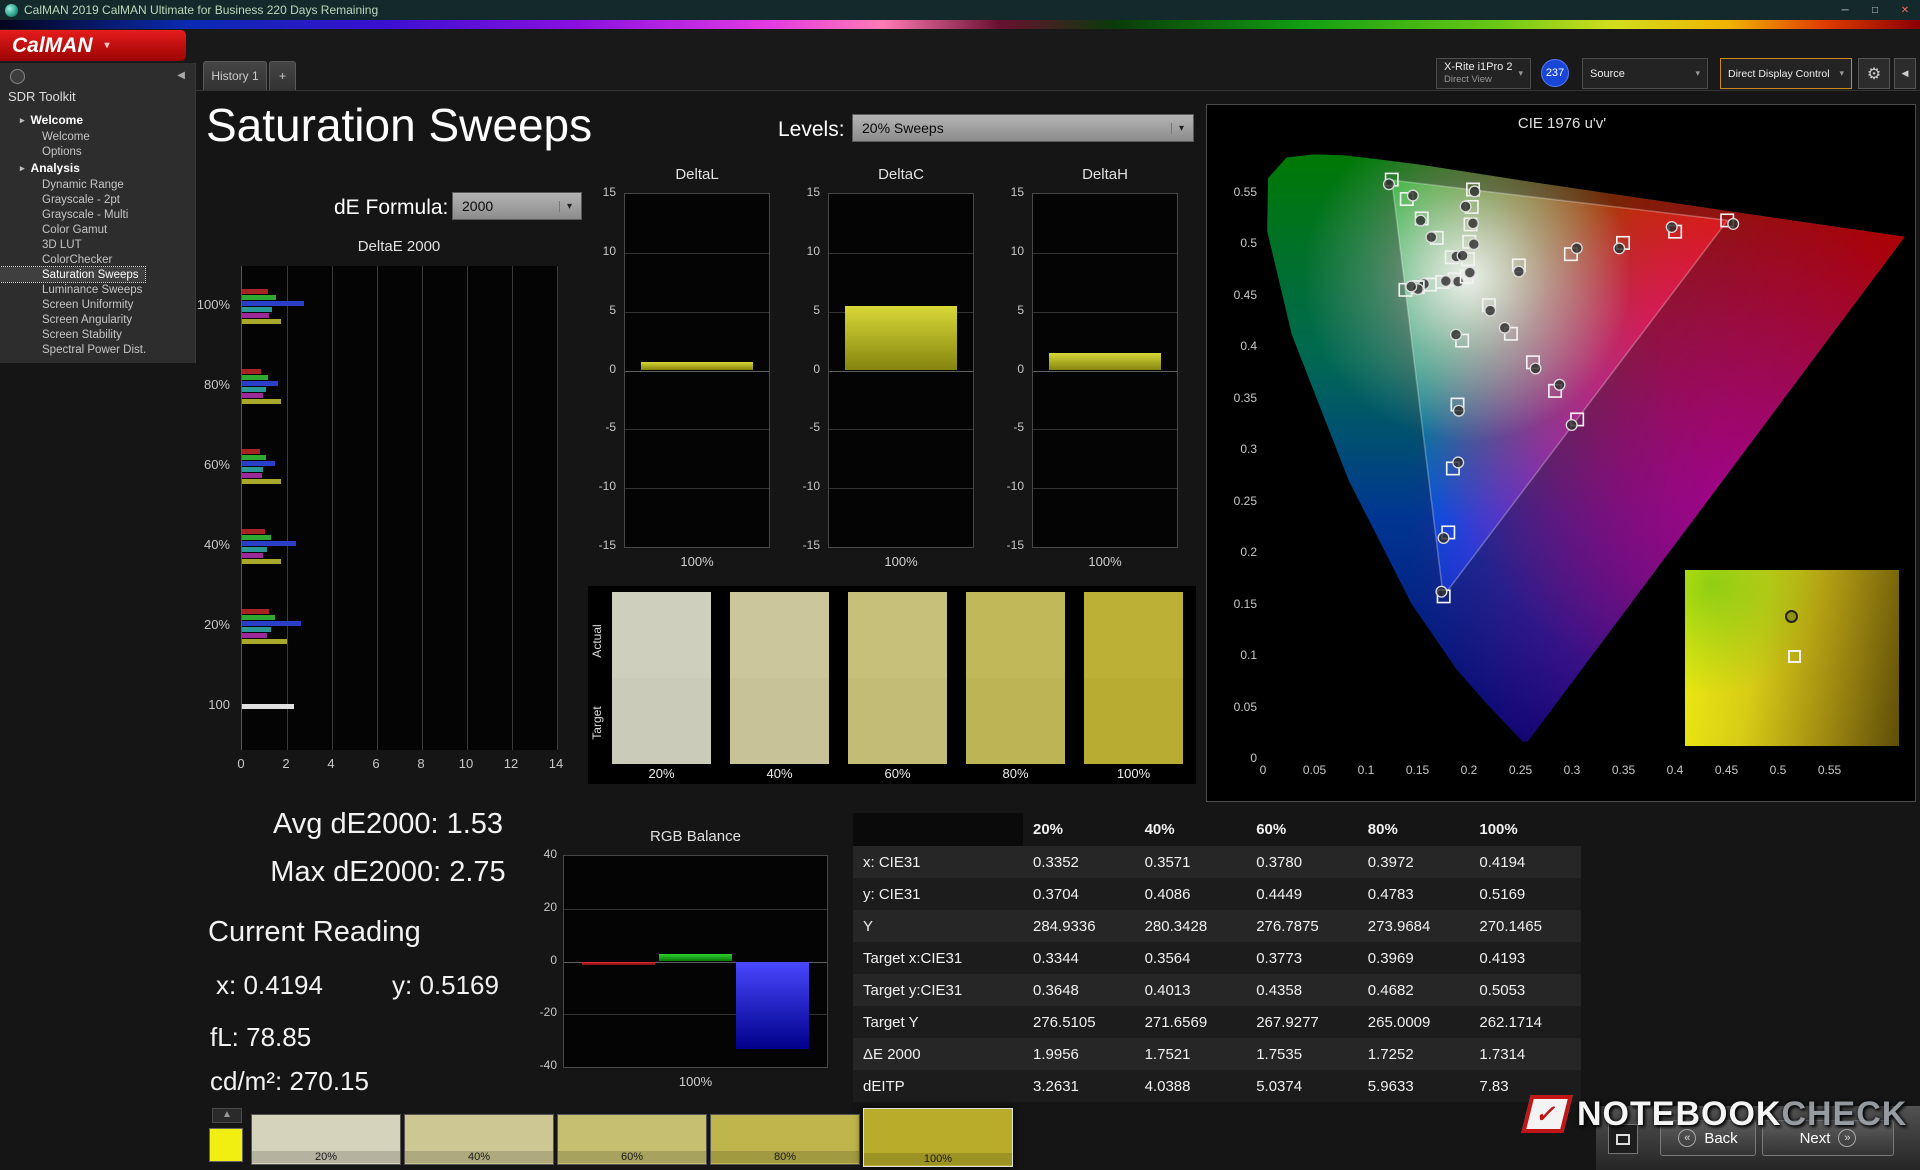  I want to click on sidebar-nav-button, so click(17, 76).